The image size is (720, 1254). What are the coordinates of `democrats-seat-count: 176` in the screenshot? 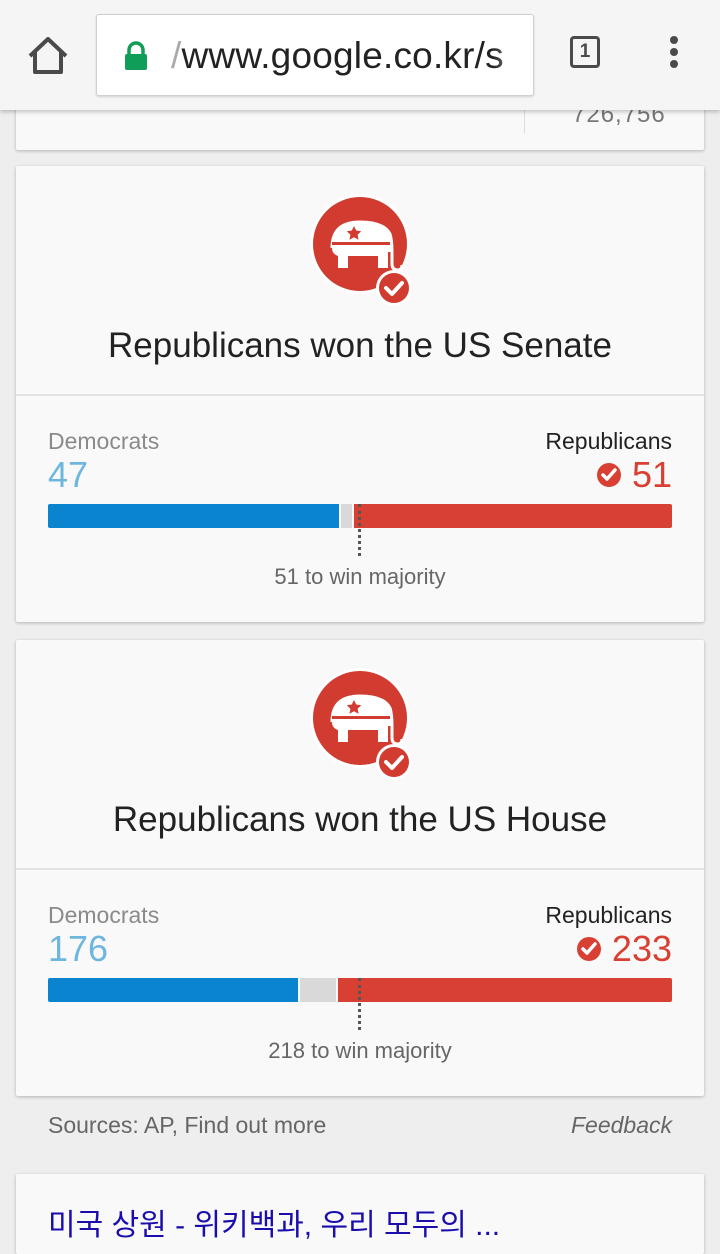 It's located at (78, 948).